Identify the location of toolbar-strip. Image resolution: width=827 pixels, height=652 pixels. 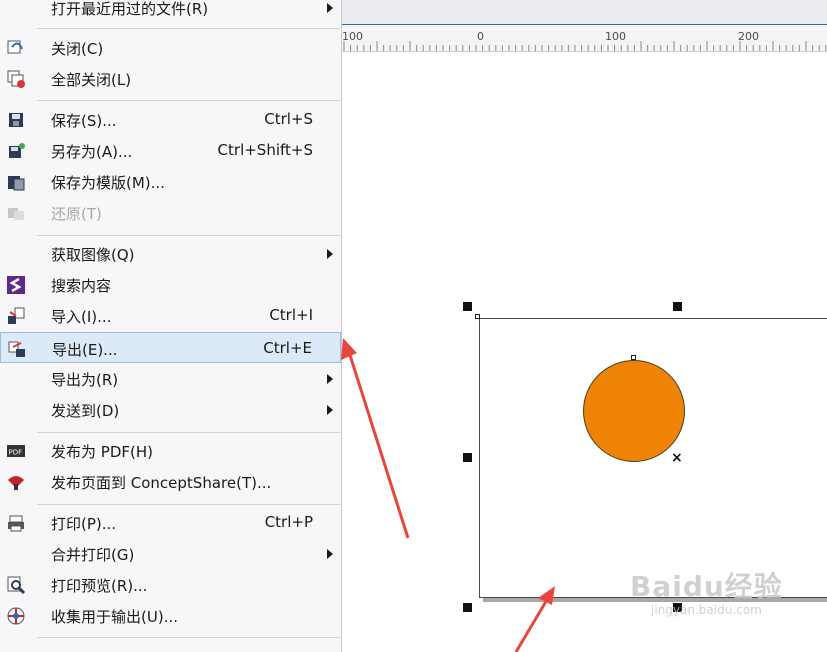
(584, 12).